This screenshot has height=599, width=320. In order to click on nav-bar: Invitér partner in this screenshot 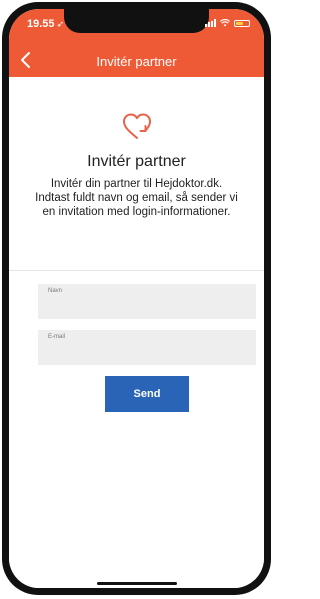, I will do `click(136, 61)`.